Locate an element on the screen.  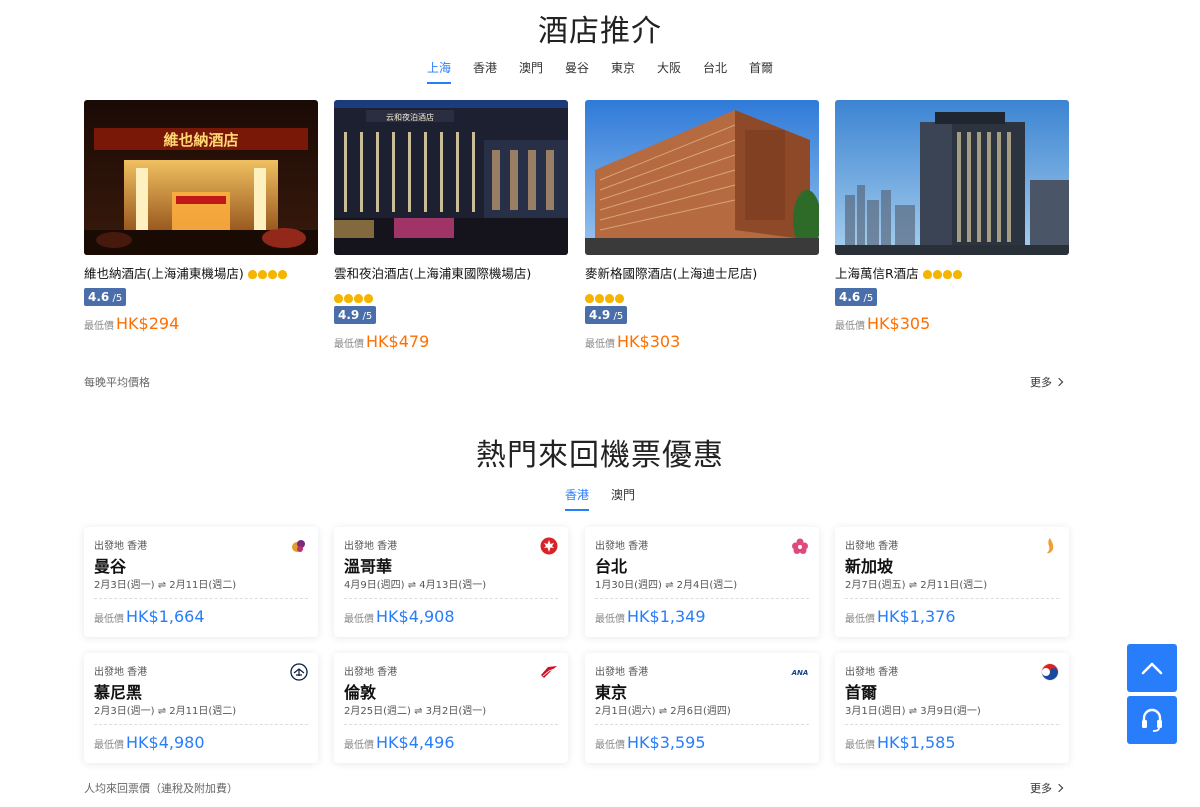
tab-shanghai: 上海 is located at coordinates (439, 71).